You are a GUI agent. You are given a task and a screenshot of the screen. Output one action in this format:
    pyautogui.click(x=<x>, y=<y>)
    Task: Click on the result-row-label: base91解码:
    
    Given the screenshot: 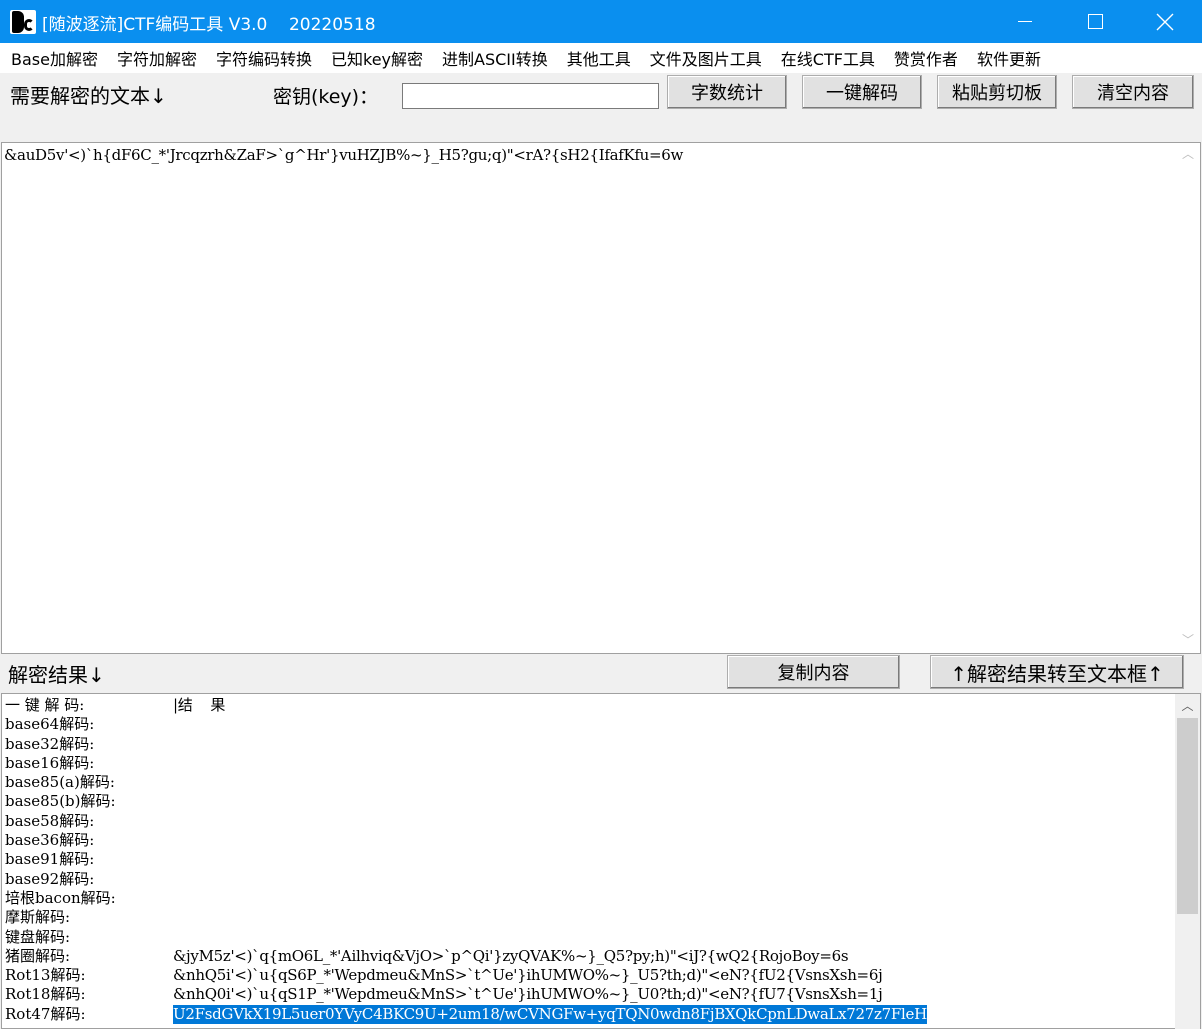 What is the action you would take?
    pyautogui.click(x=50, y=859)
    